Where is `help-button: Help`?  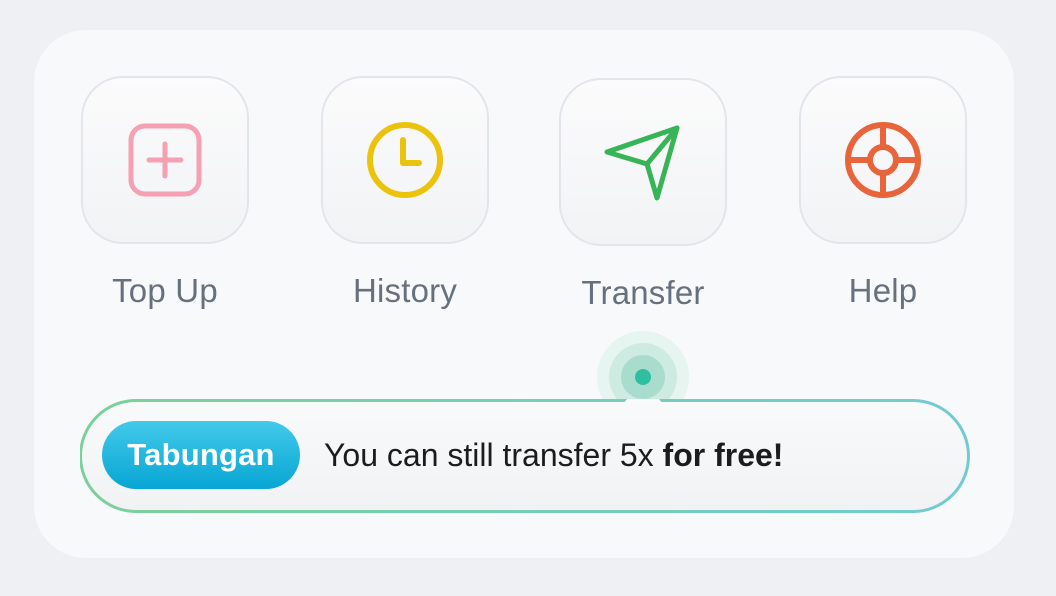
help-button: Help is located at coordinates (883, 193).